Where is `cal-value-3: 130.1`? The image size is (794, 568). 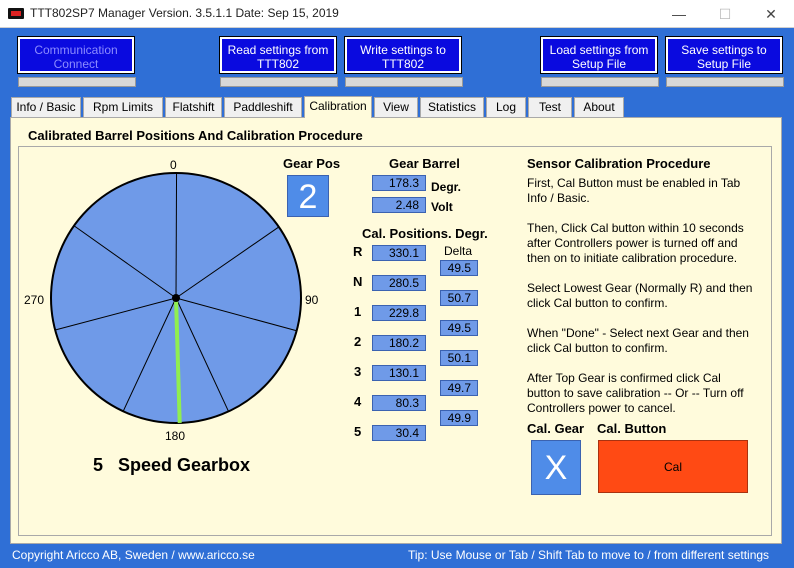
cal-value-3: 130.1 is located at coordinates (399, 373).